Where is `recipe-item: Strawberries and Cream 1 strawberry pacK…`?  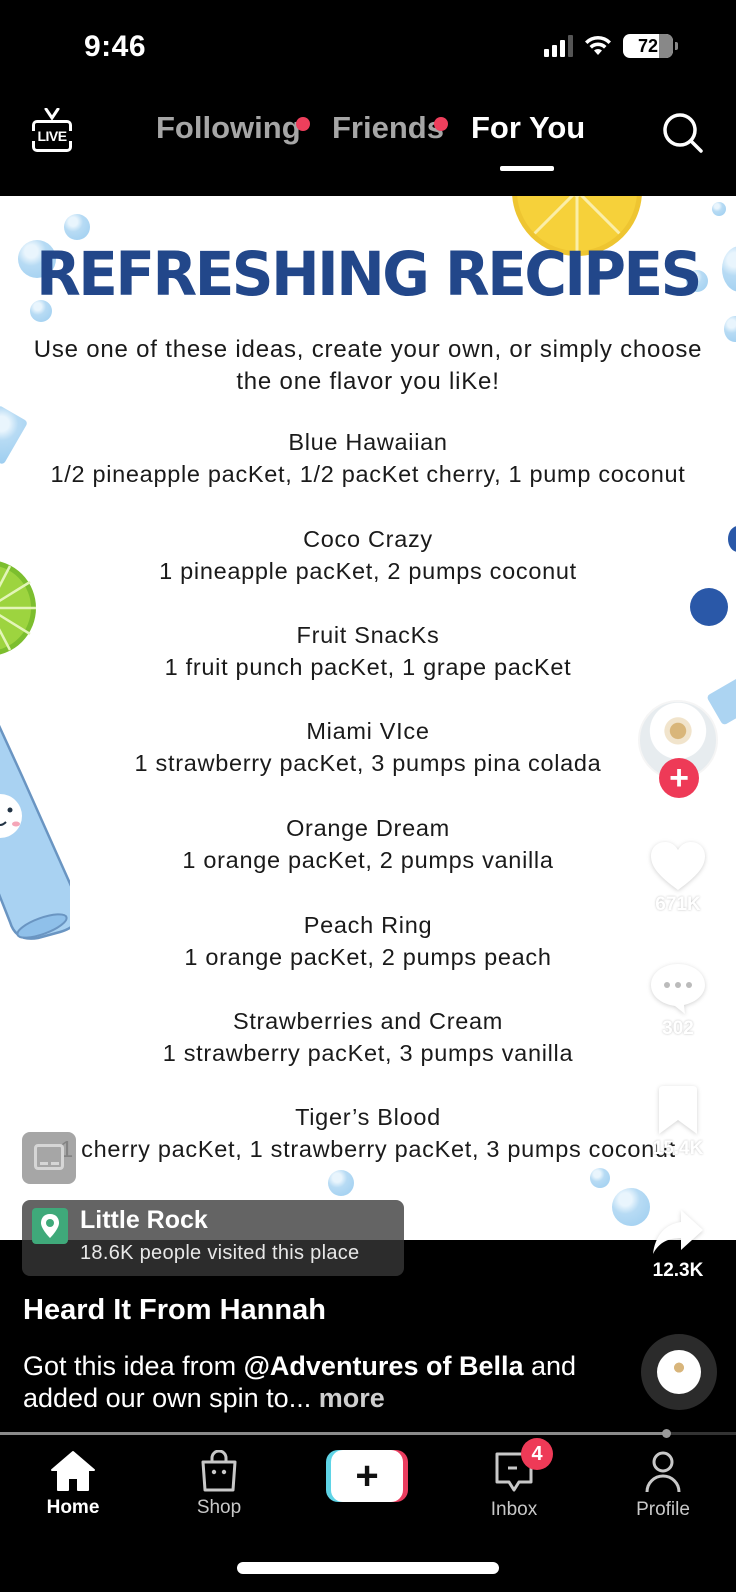 recipe-item: Strawberries and Cream 1 strawberry pacK… is located at coordinates (368, 1037).